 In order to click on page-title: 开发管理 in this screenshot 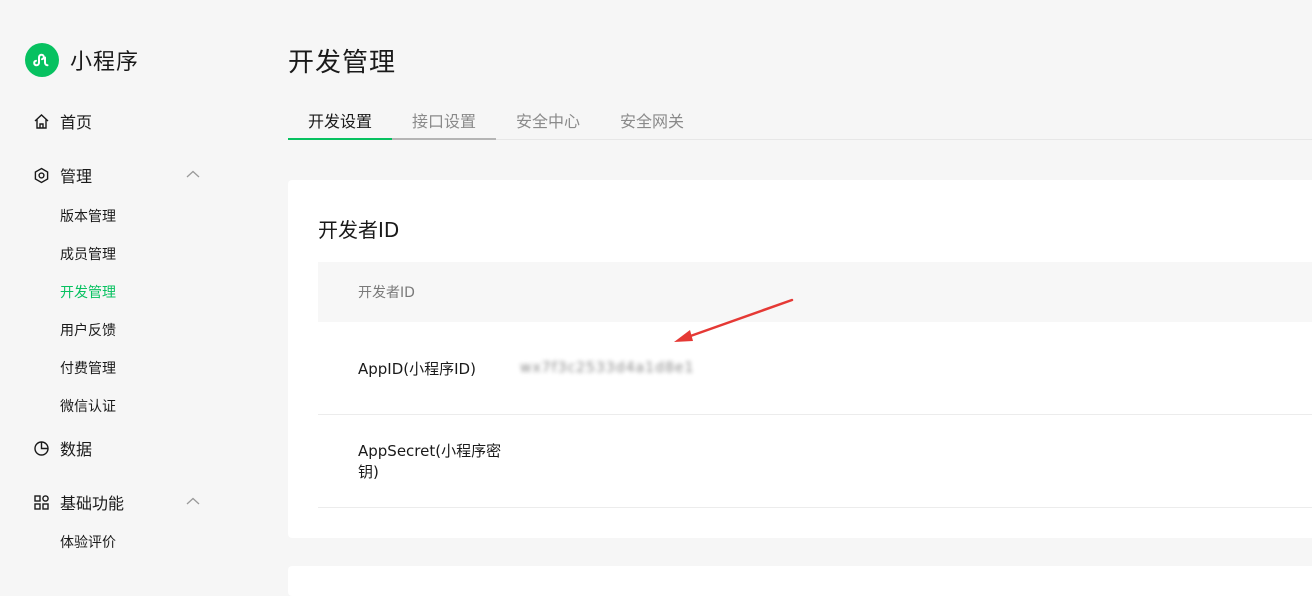, I will do `click(342, 63)`.